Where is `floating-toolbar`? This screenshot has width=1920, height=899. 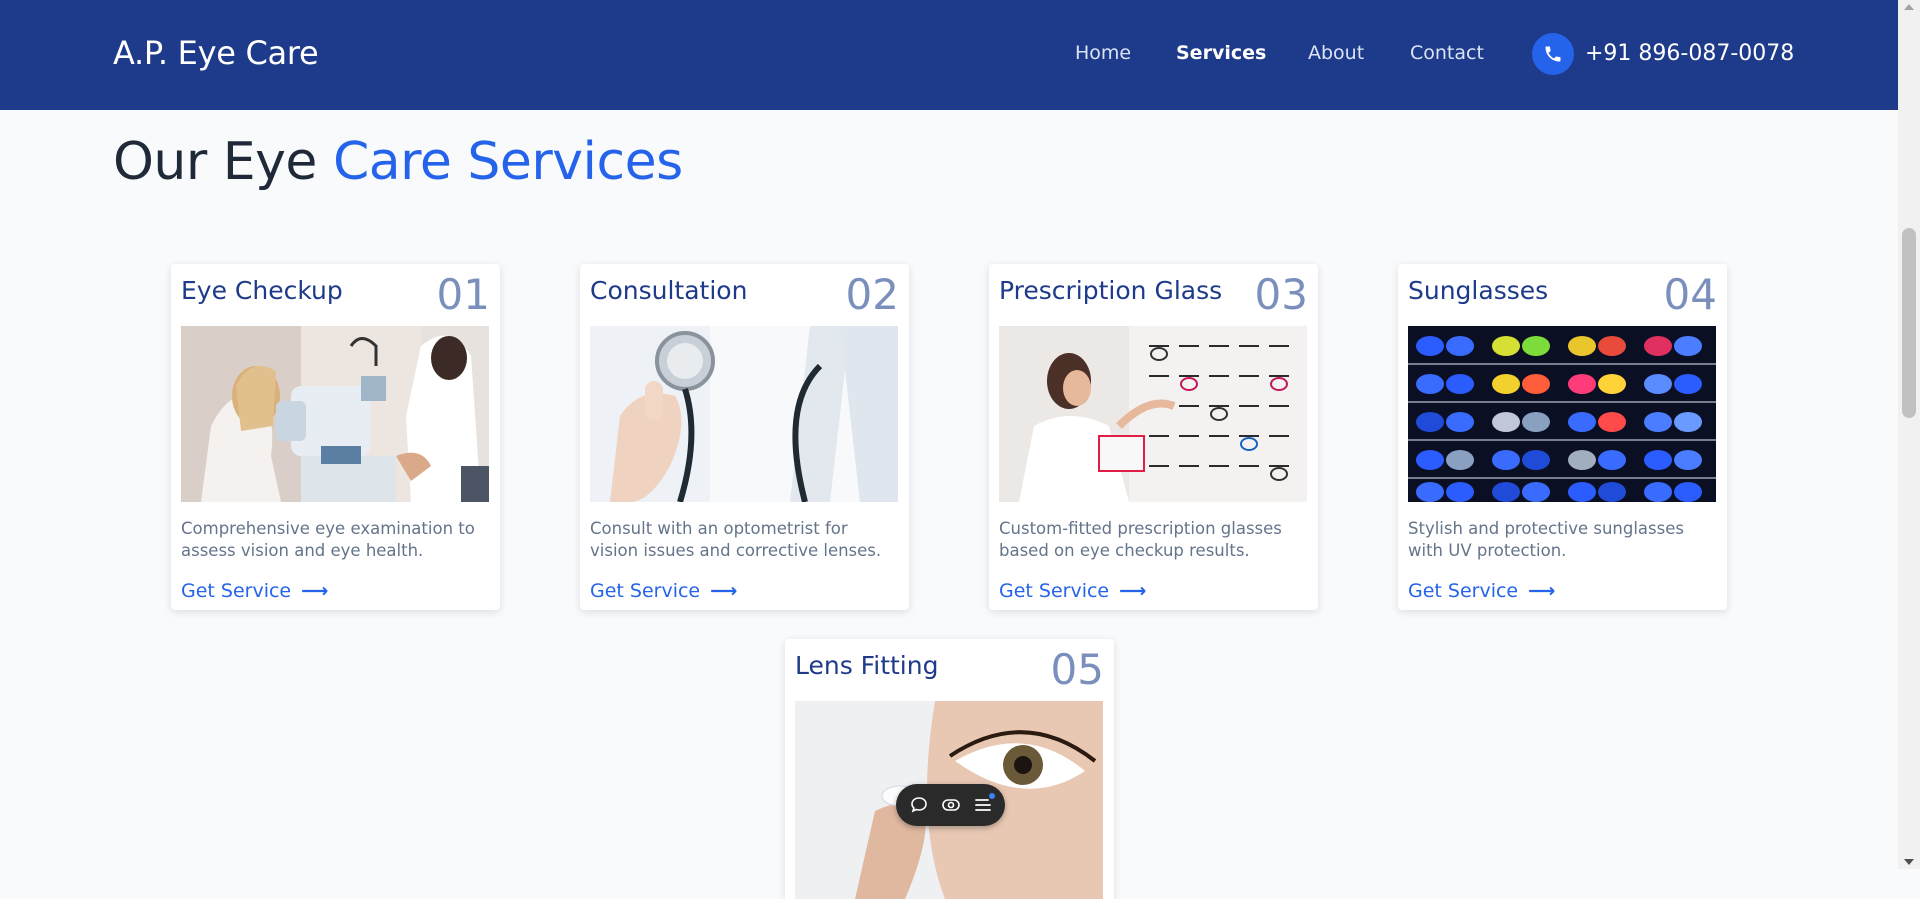
floating-toolbar is located at coordinates (950, 805).